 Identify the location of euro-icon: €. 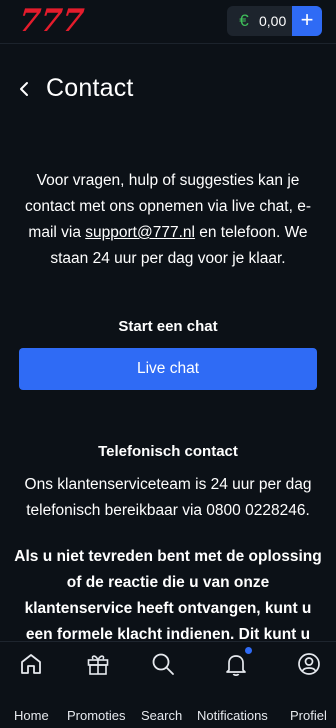
(244, 20).